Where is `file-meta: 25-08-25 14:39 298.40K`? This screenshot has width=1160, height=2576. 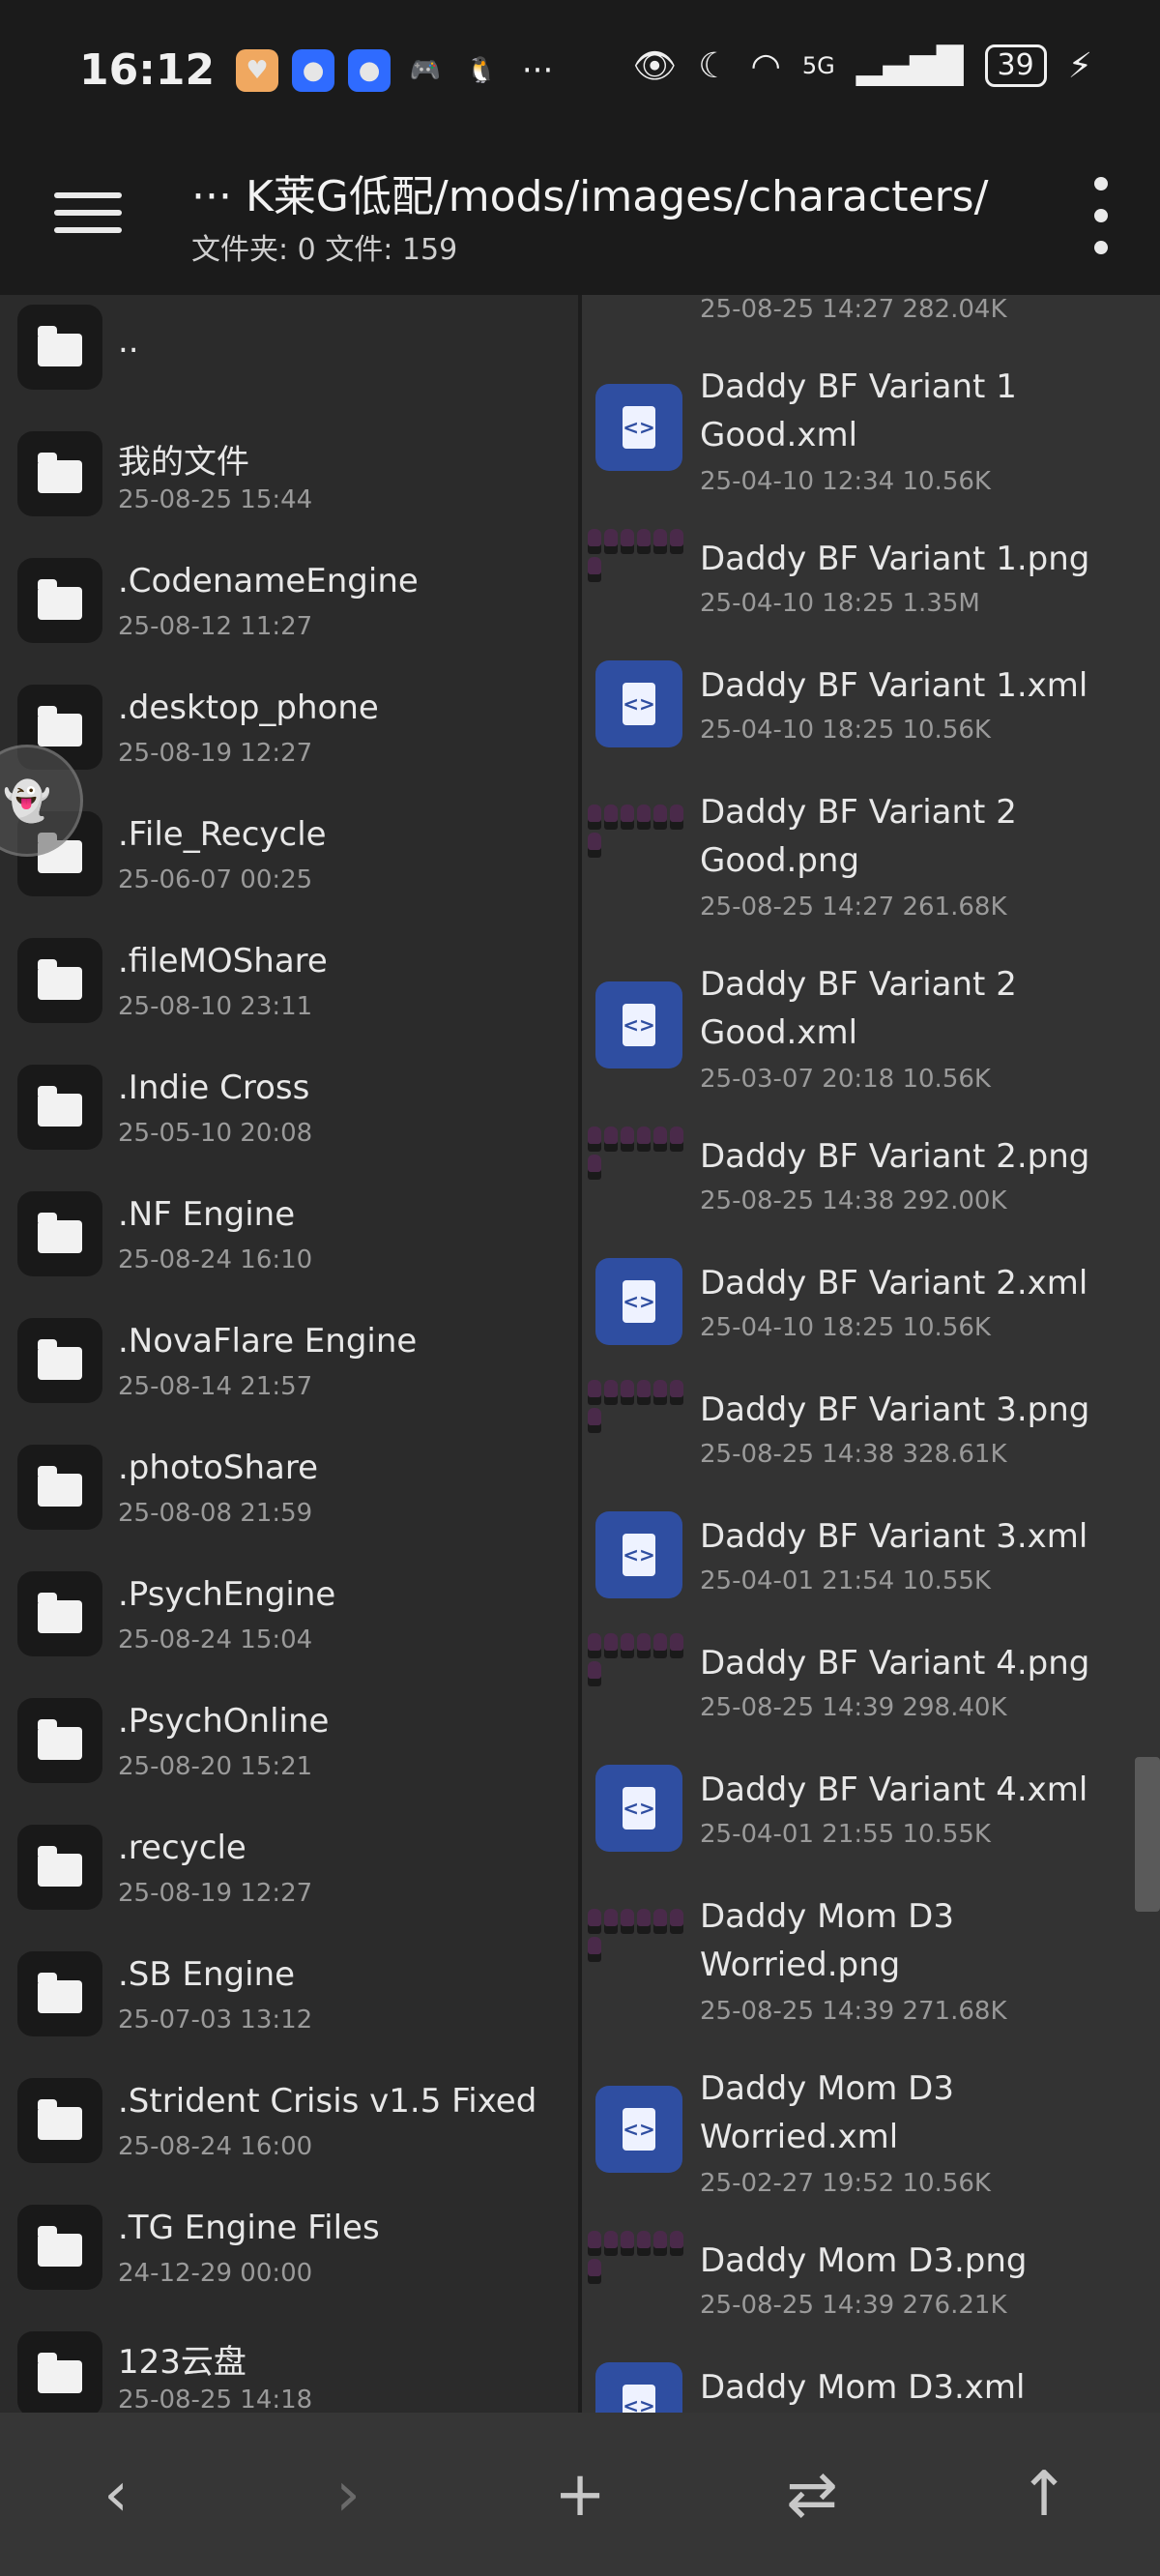 file-meta: 25-08-25 14:39 298.40K is located at coordinates (854, 1707).